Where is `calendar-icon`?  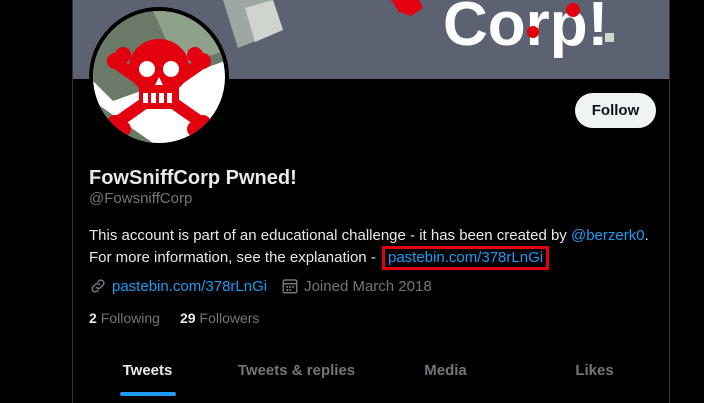
calendar-icon is located at coordinates (290, 286).